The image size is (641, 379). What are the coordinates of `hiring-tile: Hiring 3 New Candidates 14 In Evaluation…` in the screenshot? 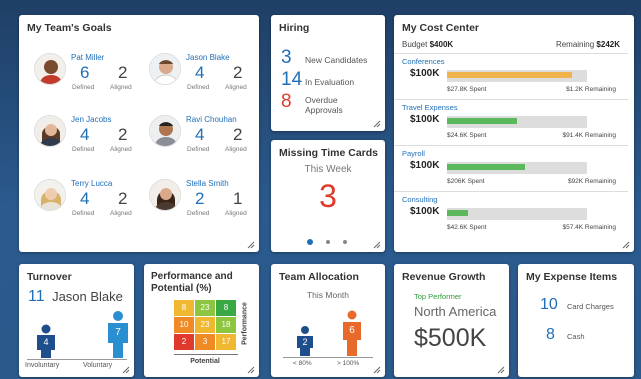 It's located at (328, 73).